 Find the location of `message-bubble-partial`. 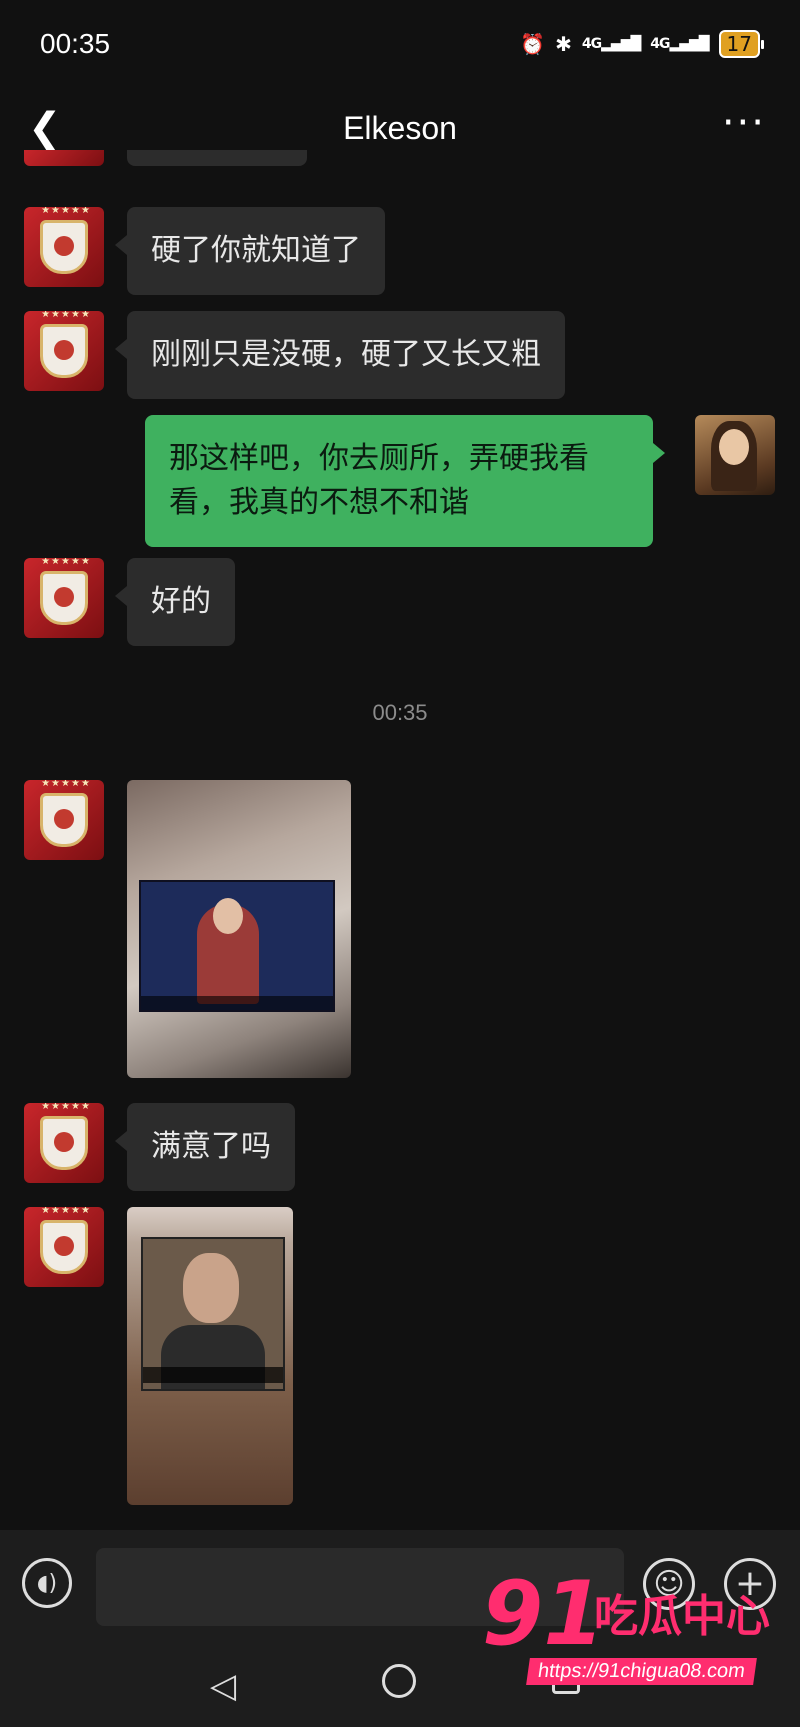

message-bubble-partial is located at coordinates (217, 158).